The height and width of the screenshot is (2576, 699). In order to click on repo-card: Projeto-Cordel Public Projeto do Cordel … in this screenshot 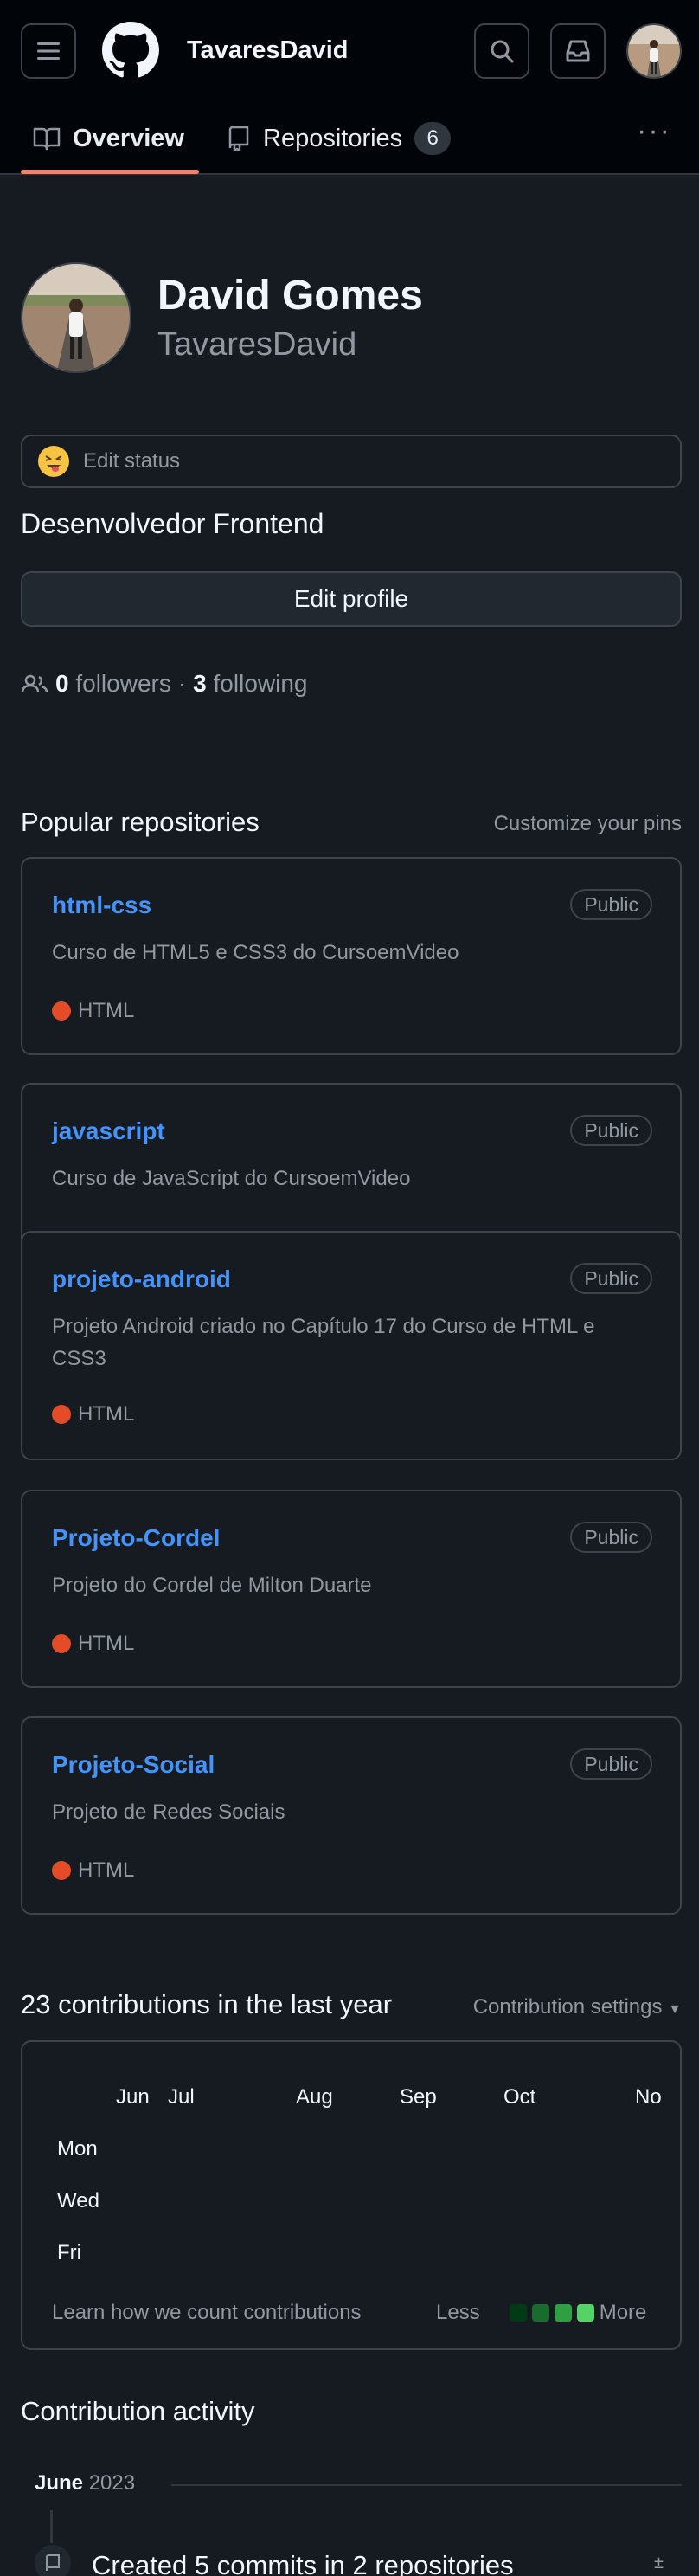, I will do `click(351, 1589)`.